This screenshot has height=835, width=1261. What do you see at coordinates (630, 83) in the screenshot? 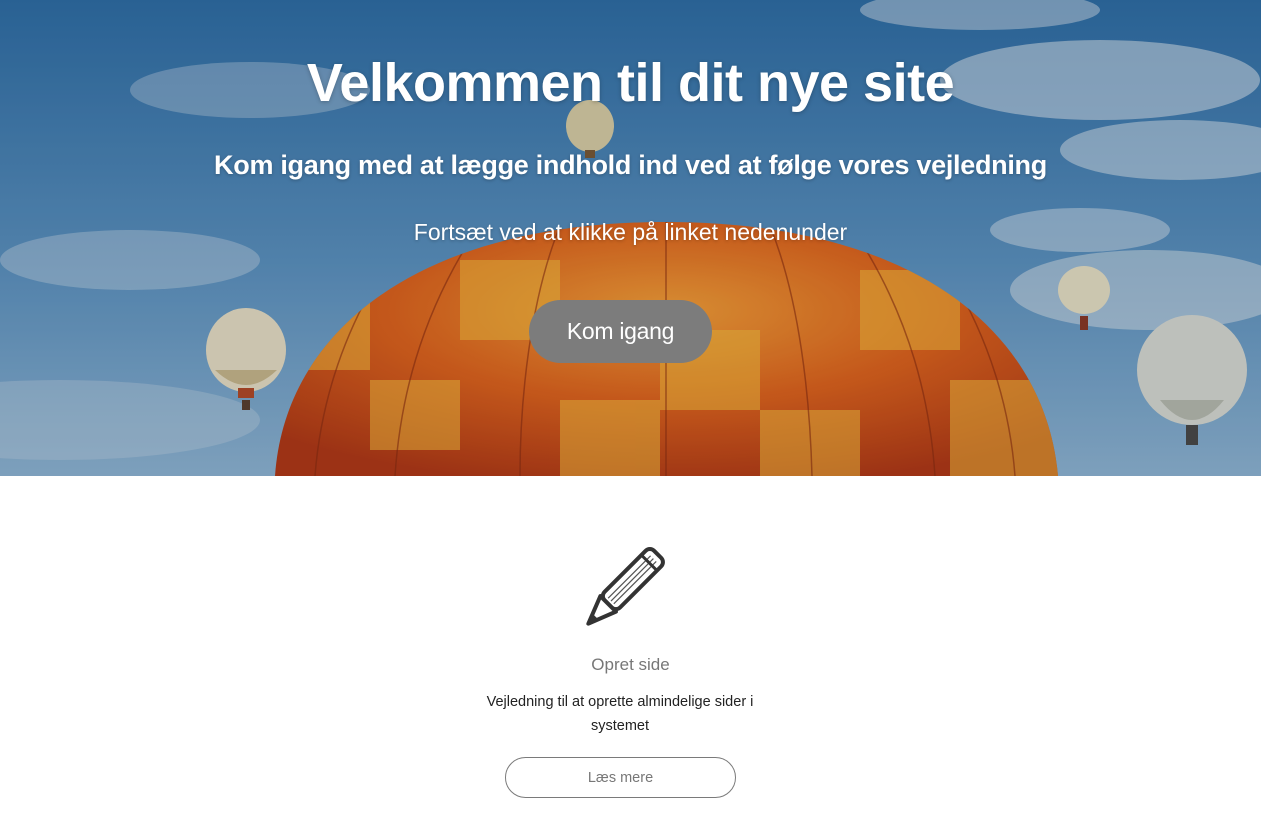
I see `hero-title: Velkommen til dit nye site` at bounding box center [630, 83].